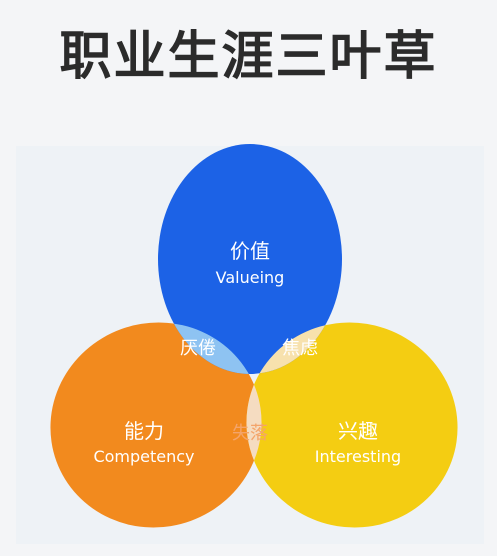 The image size is (497, 556). What do you see at coordinates (300, 348) in the screenshot?
I see `overlap-anxiety-label: 焦虑` at bounding box center [300, 348].